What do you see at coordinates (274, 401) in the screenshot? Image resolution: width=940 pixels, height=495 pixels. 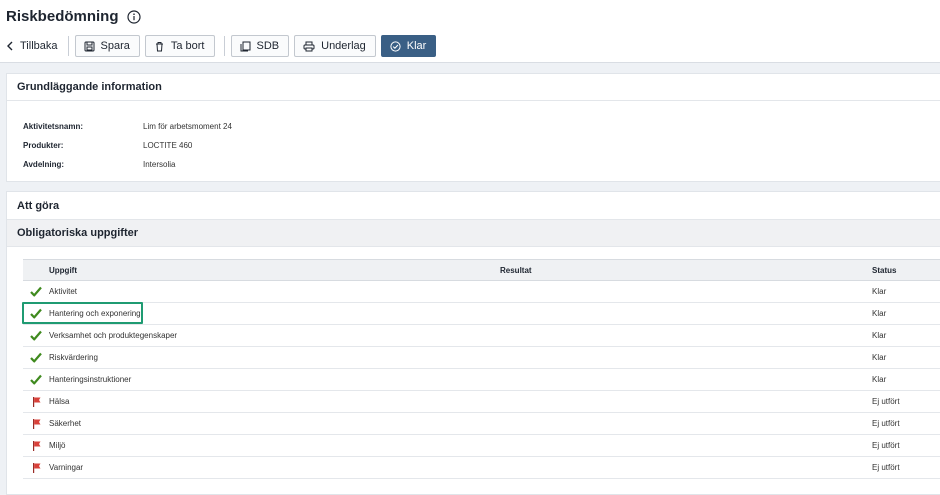 I see `task-cell: Hälsa` at bounding box center [274, 401].